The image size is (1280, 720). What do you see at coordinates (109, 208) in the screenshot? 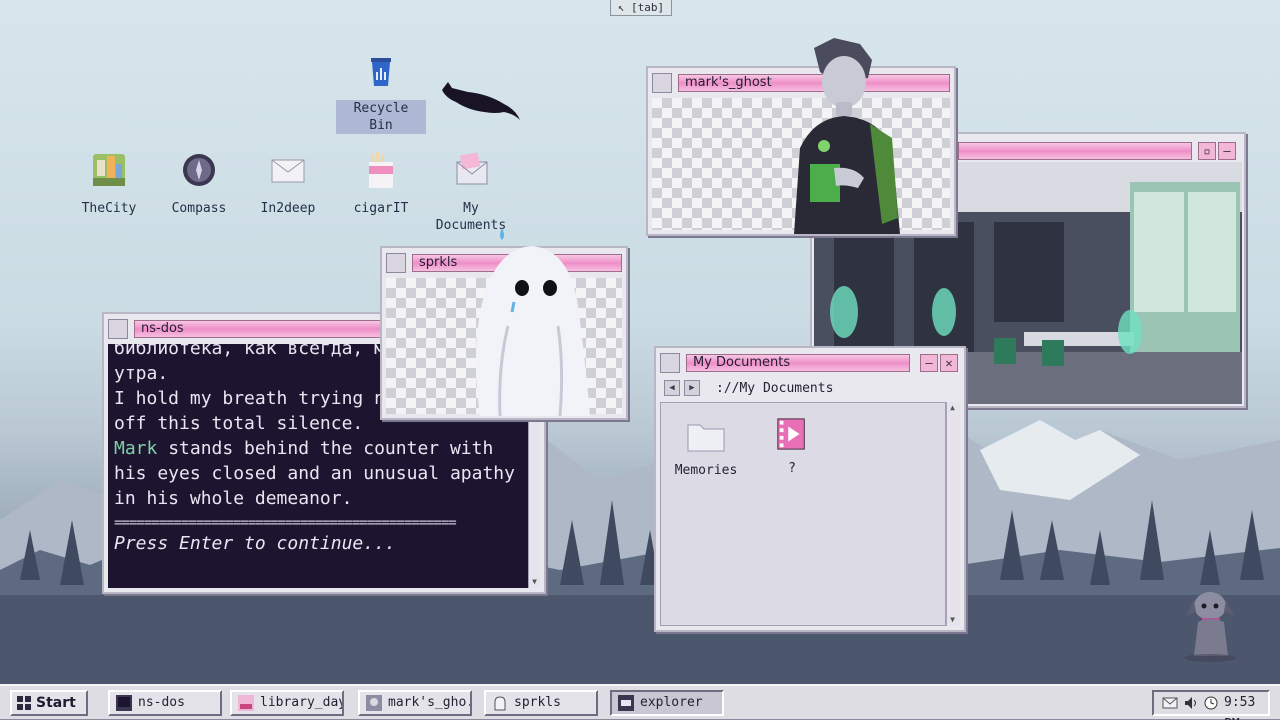
I see `desktop-icon-label: TheCity` at bounding box center [109, 208].